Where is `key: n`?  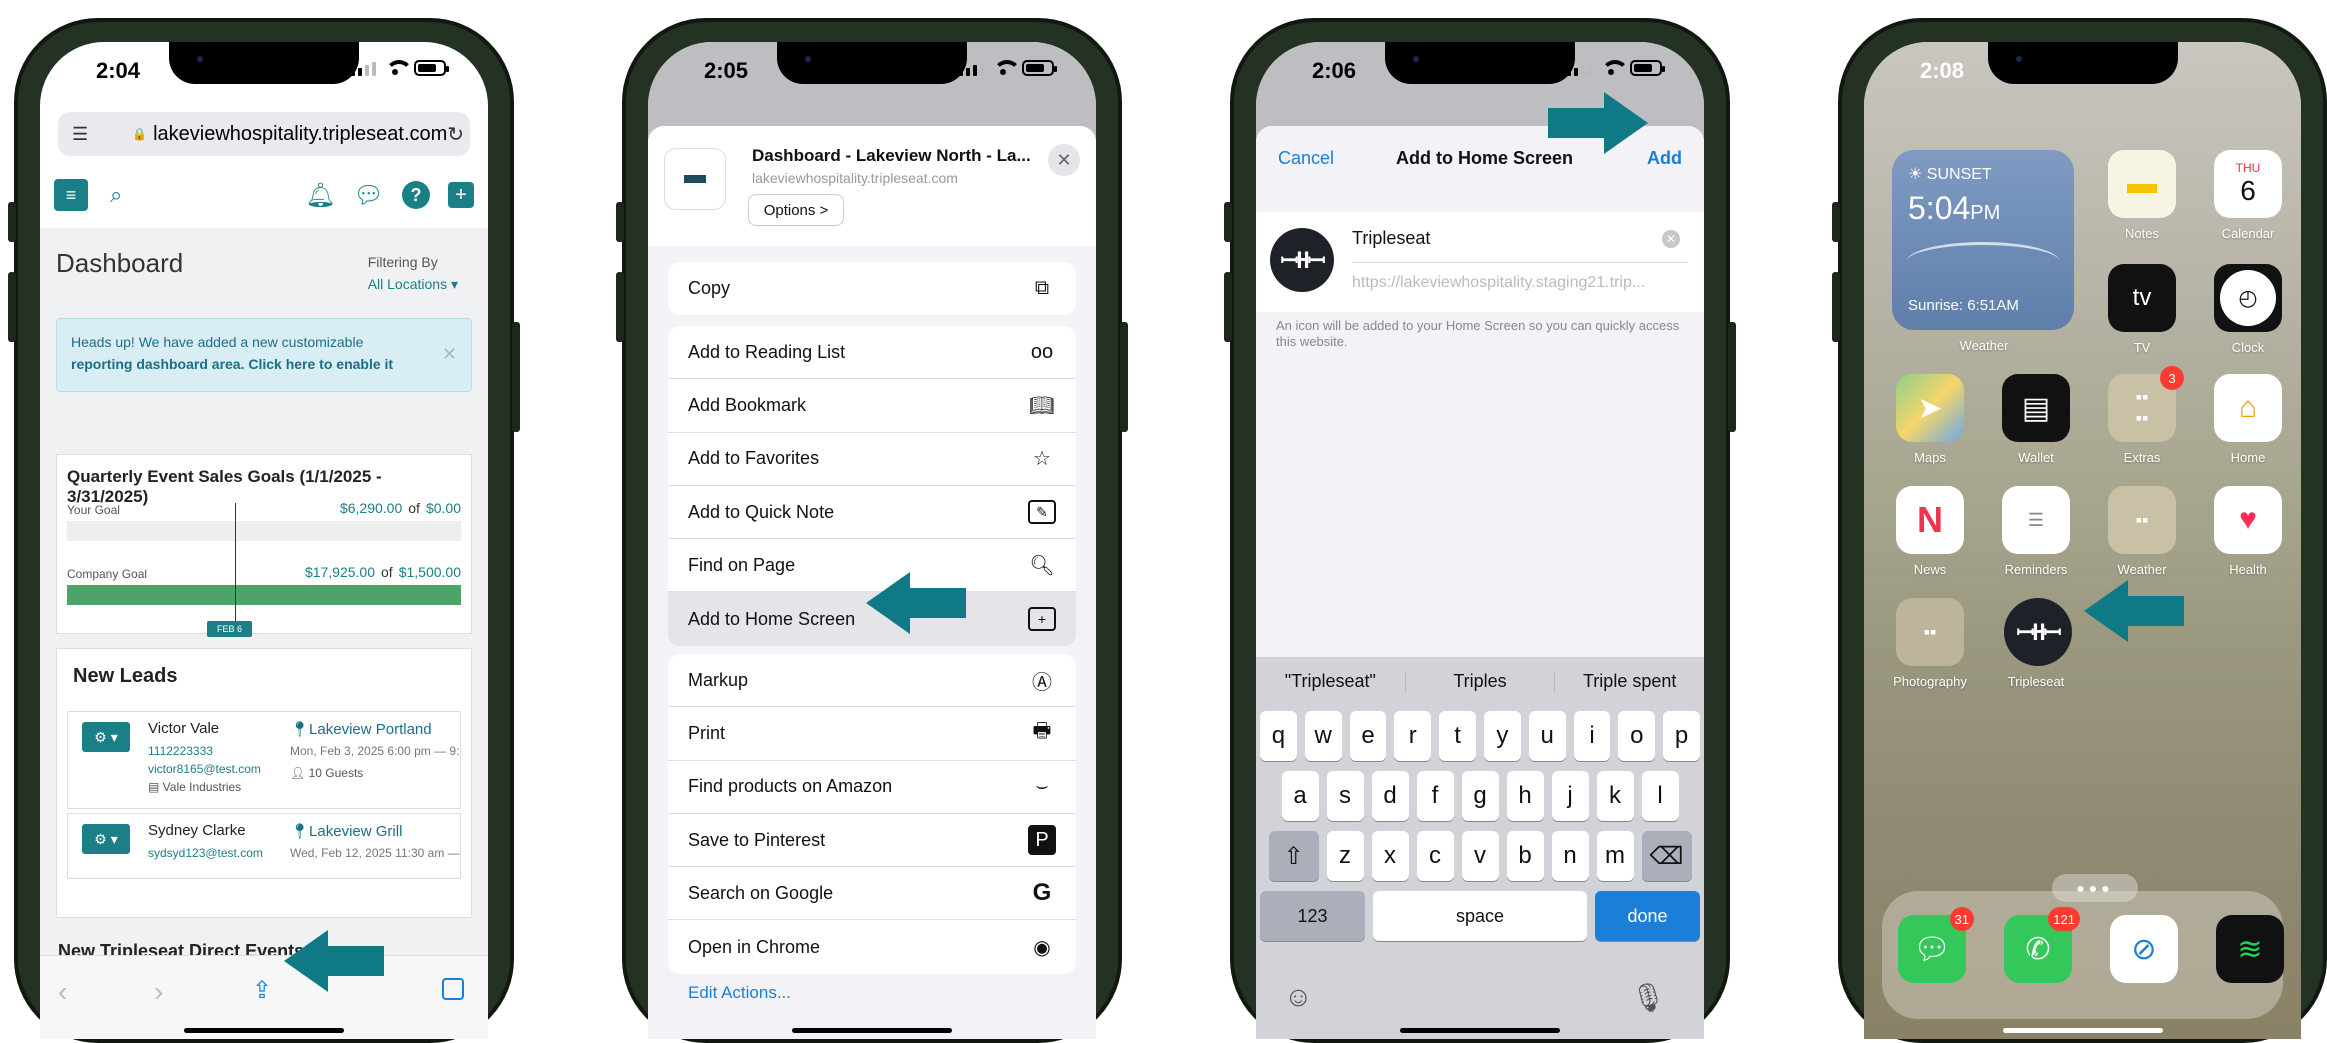
key: n is located at coordinates (1570, 856).